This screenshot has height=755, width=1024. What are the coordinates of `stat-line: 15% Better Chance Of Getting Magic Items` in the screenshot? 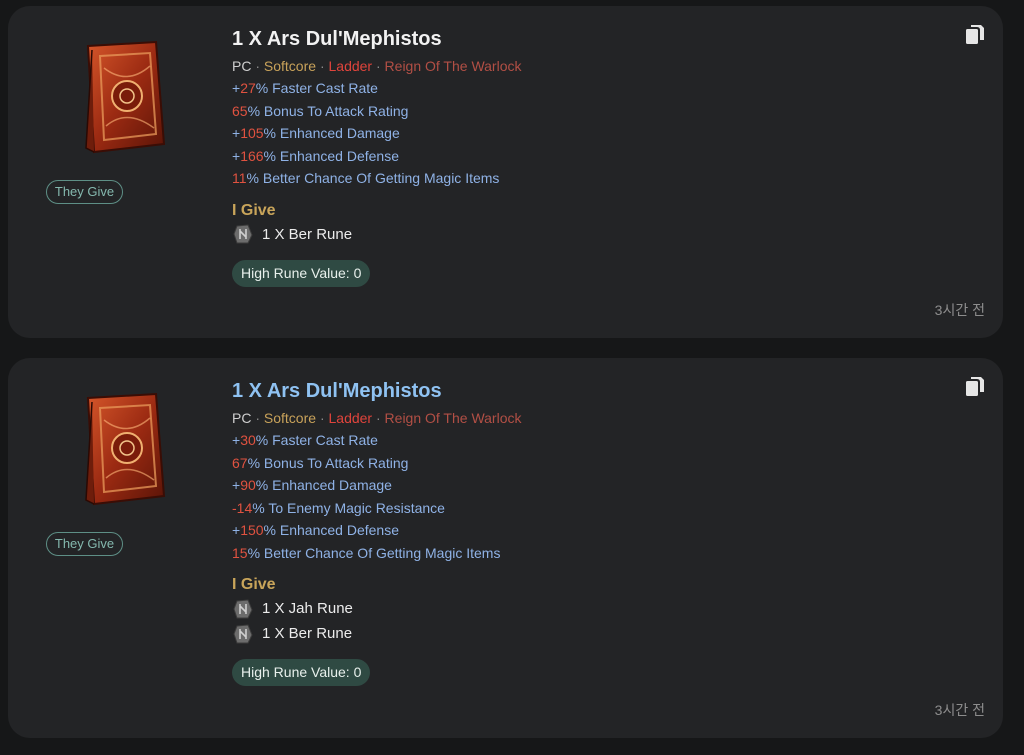 It's located at (582, 553).